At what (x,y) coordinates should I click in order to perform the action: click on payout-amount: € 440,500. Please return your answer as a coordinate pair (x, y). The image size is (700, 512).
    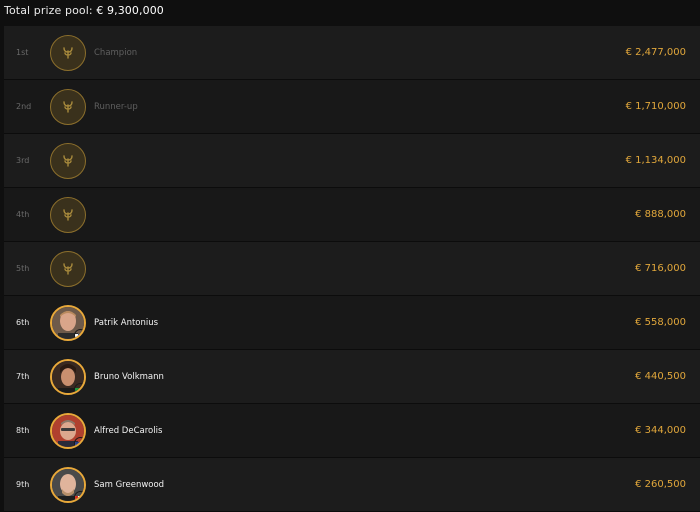
    Looking at the image, I should click on (660, 376).